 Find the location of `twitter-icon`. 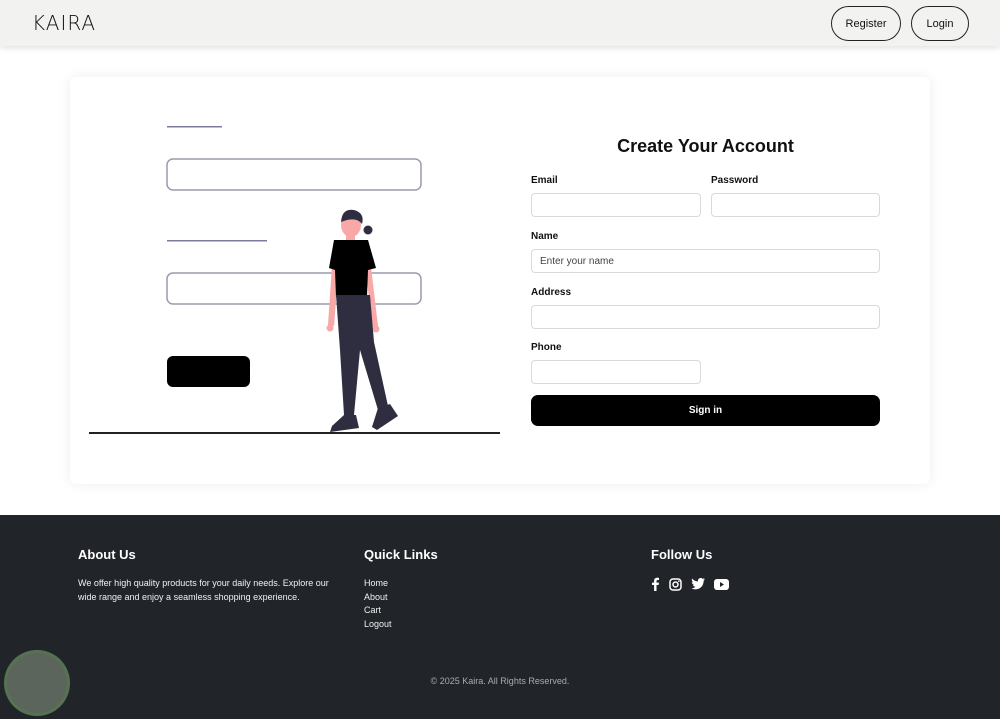

twitter-icon is located at coordinates (698, 584).